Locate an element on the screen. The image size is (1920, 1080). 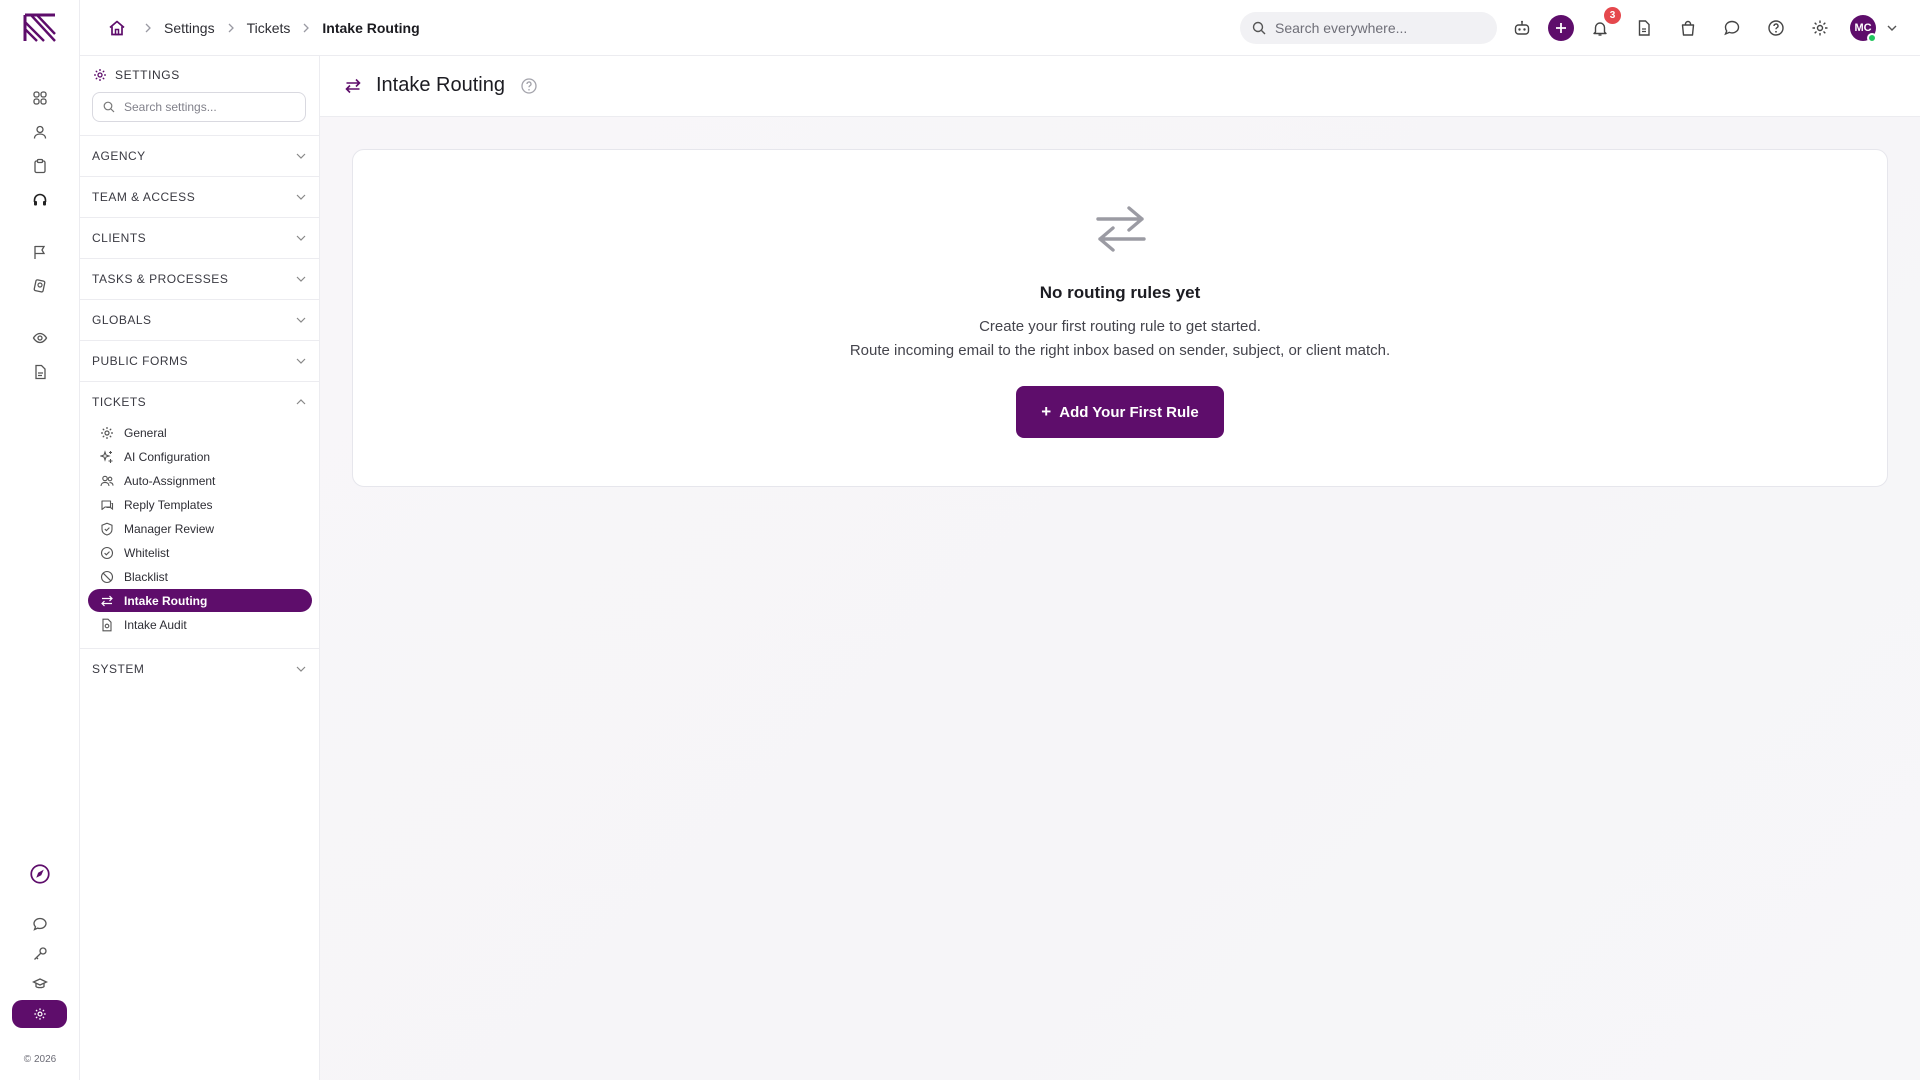
chevron-up-icon is located at coordinates (301, 402).